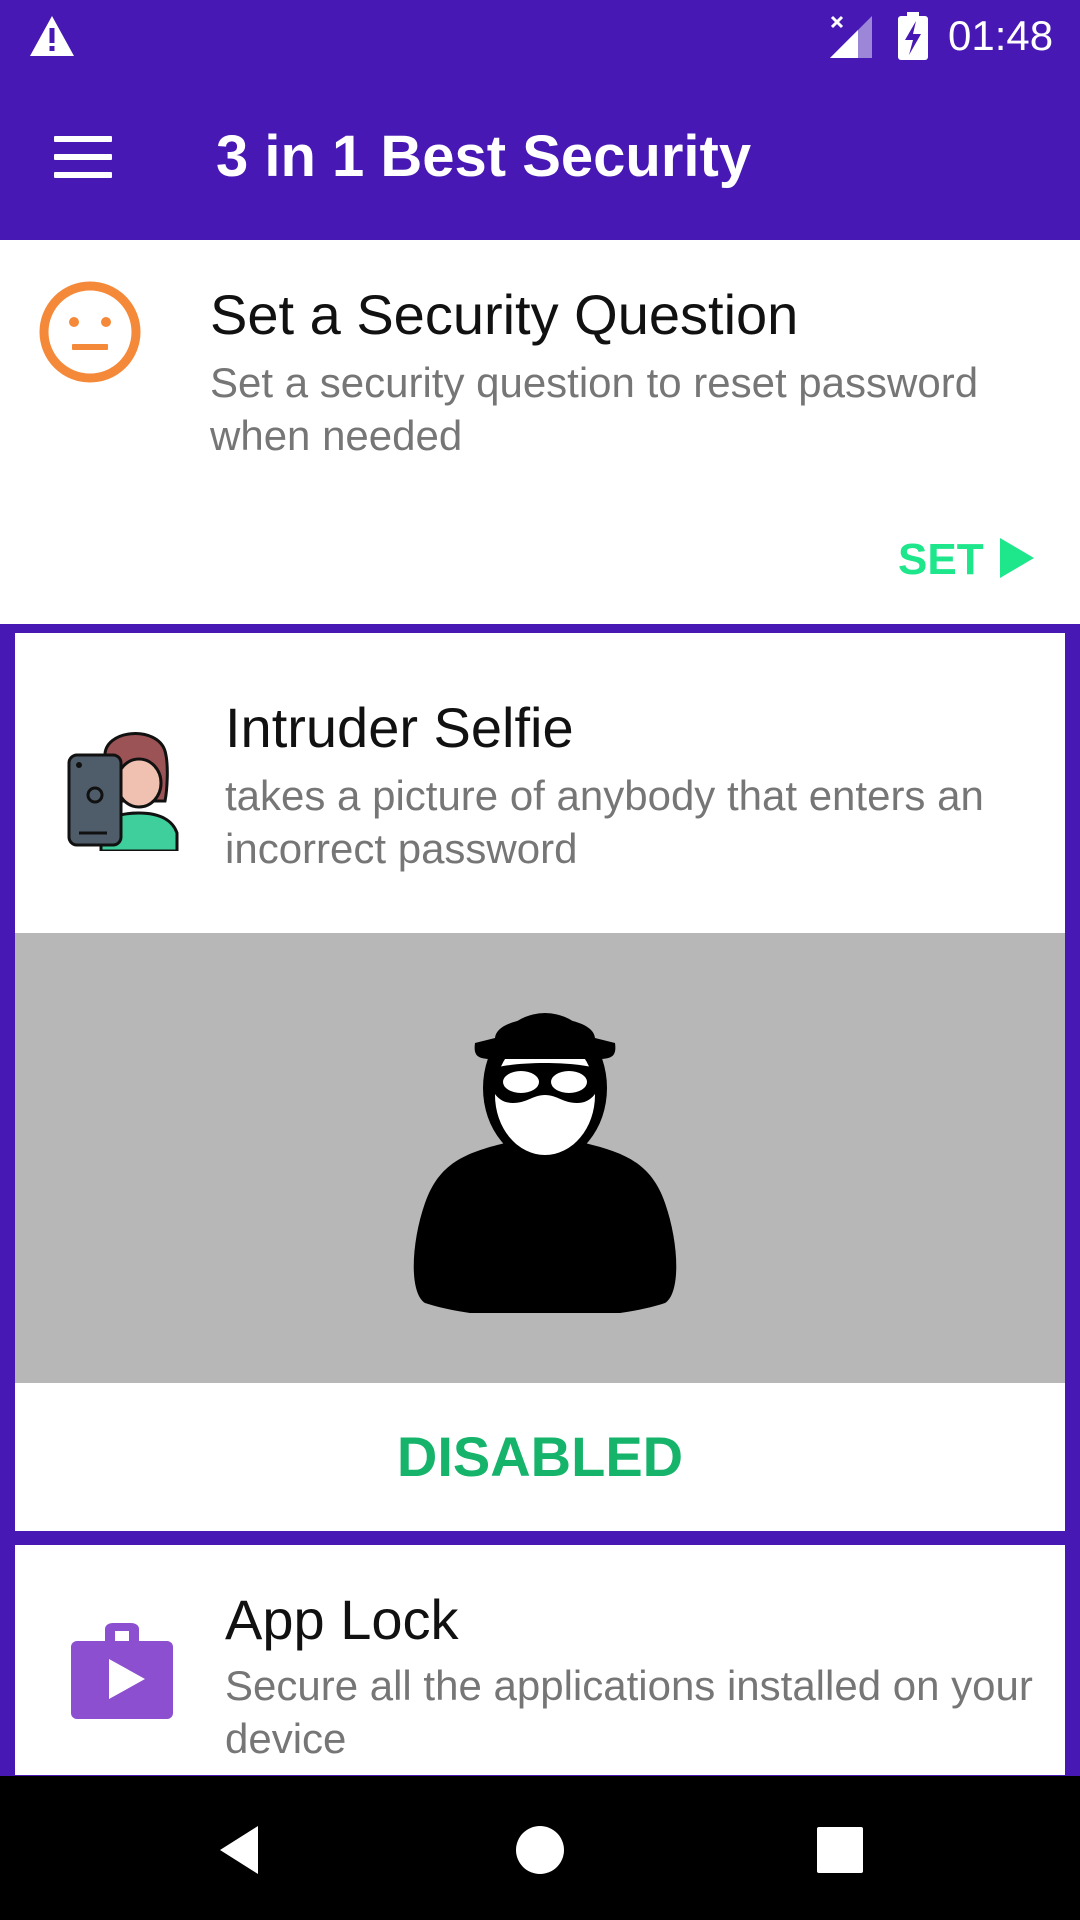  I want to click on home-icon, so click(540, 1850).